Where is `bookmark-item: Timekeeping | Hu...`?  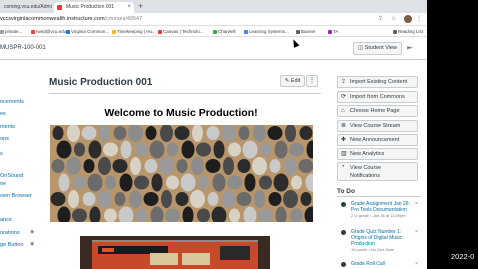
bookmark-item: Timekeeping | Hu... is located at coordinates (134, 31).